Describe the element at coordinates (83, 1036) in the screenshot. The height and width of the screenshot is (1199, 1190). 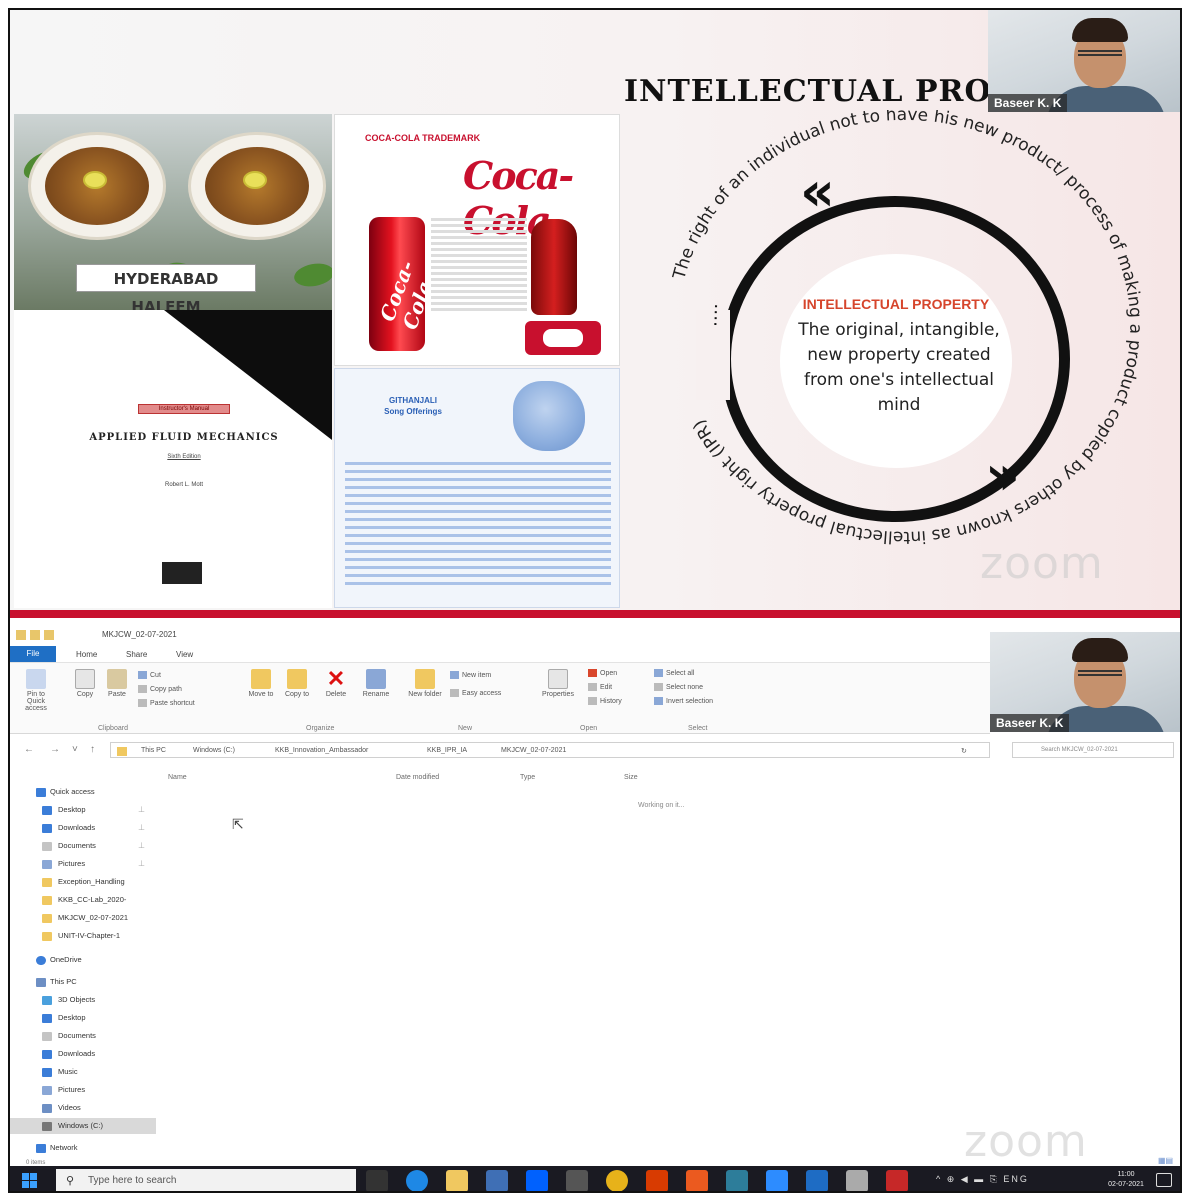
I see `nav-item-pc-documents: Documents` at that location.